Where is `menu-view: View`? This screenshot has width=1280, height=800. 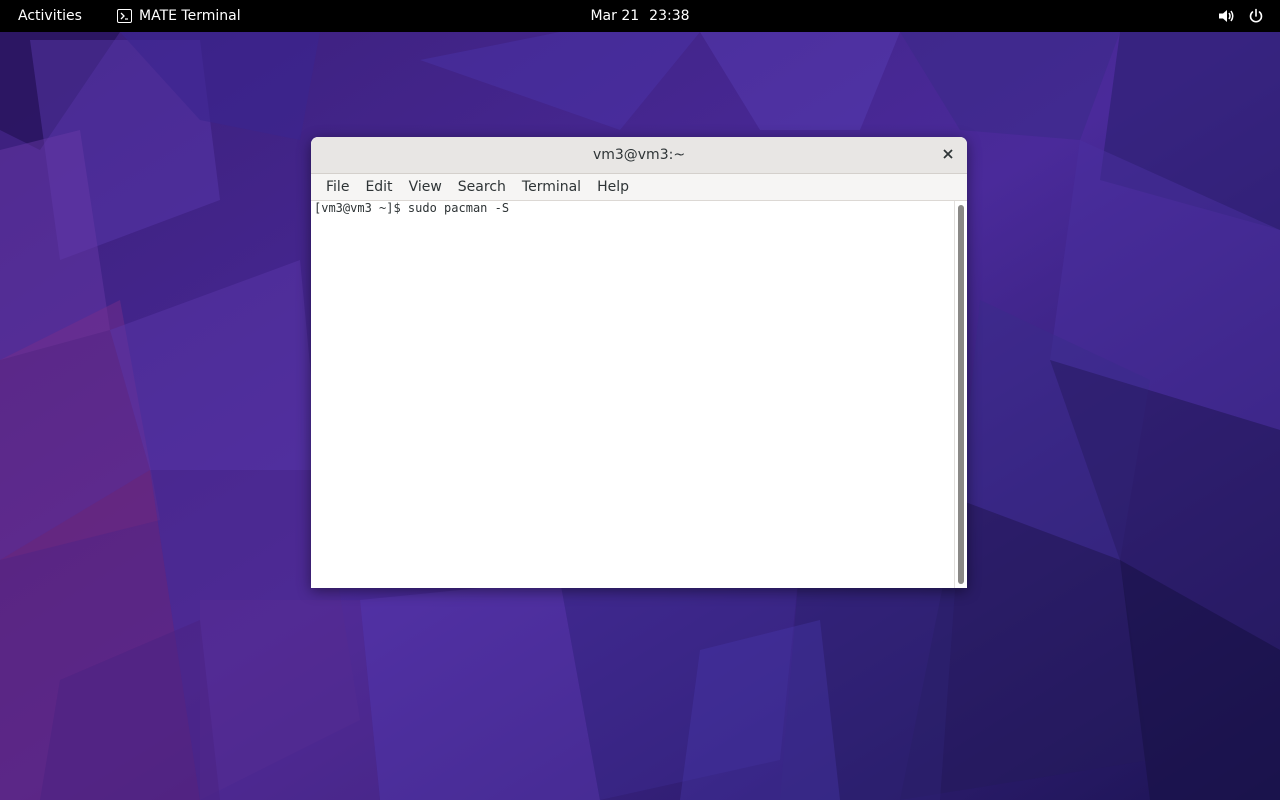 menu-view: View is located at coordinates (425, 187).